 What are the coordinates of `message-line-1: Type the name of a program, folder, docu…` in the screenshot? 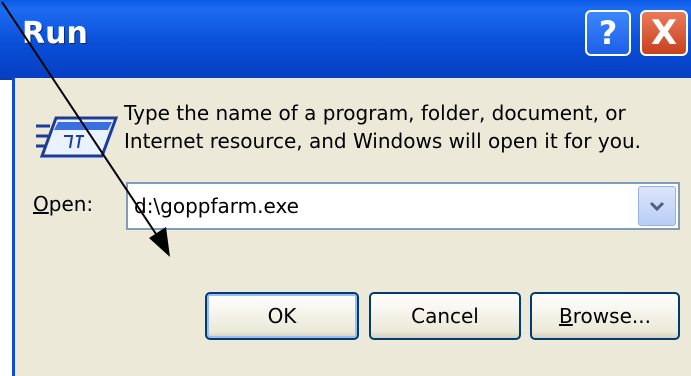 It's located at (375, 113).